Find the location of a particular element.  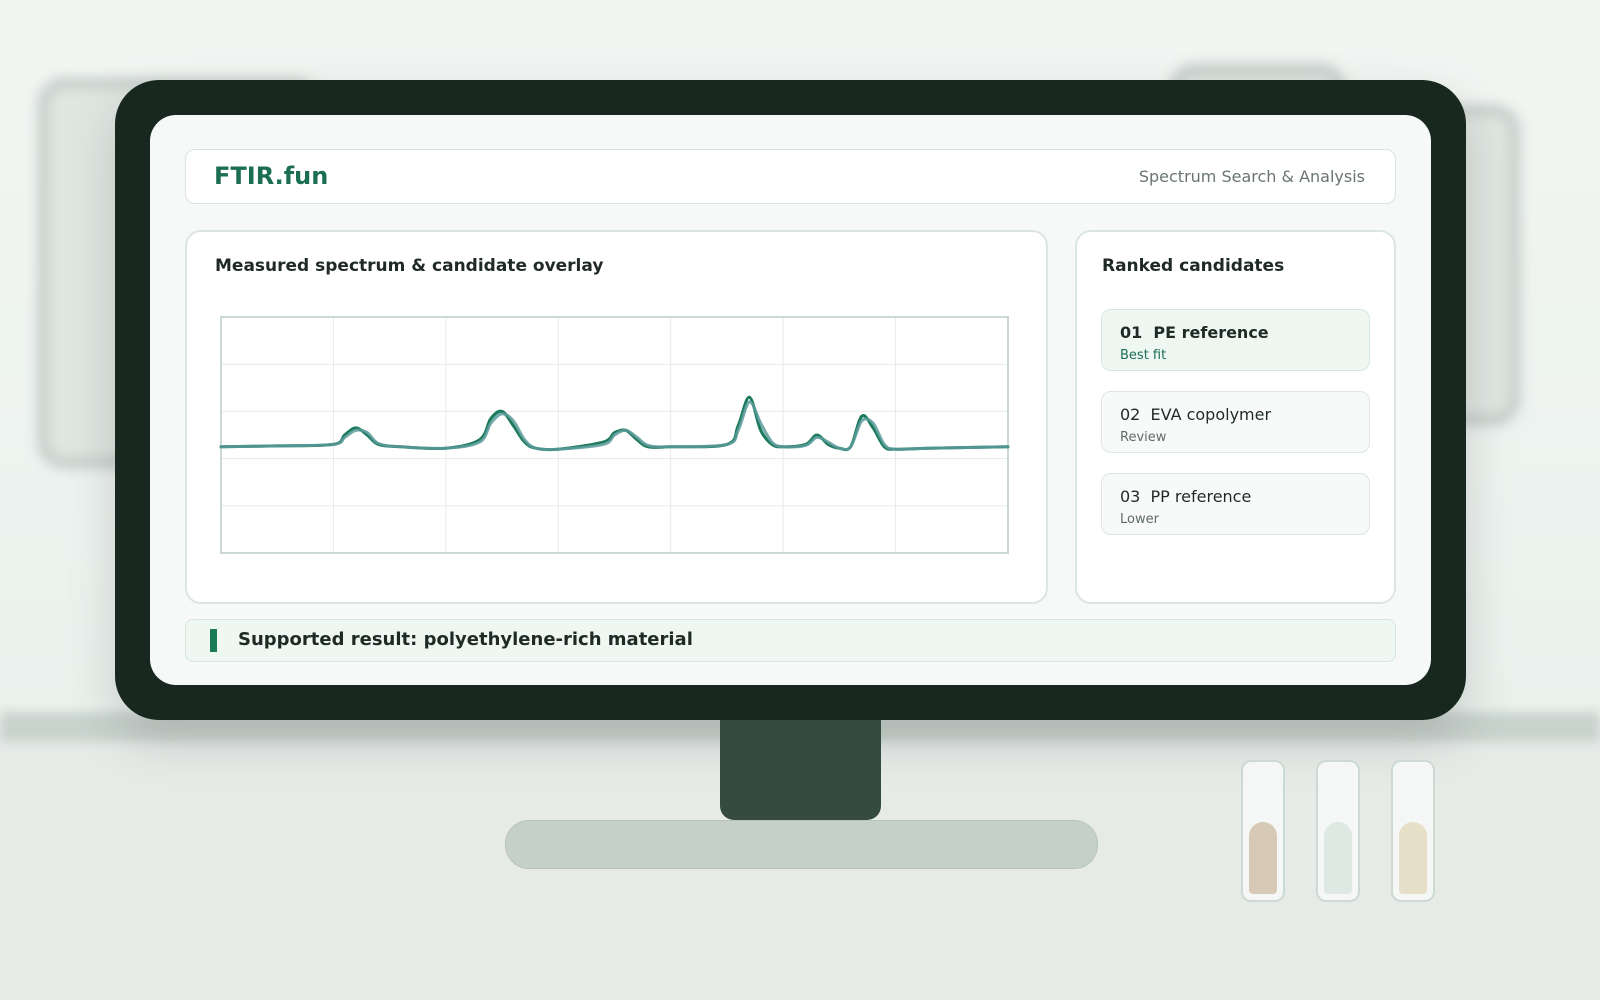

candidate-name: 02 EVA copolymer is located at coordinates (1196, 414).